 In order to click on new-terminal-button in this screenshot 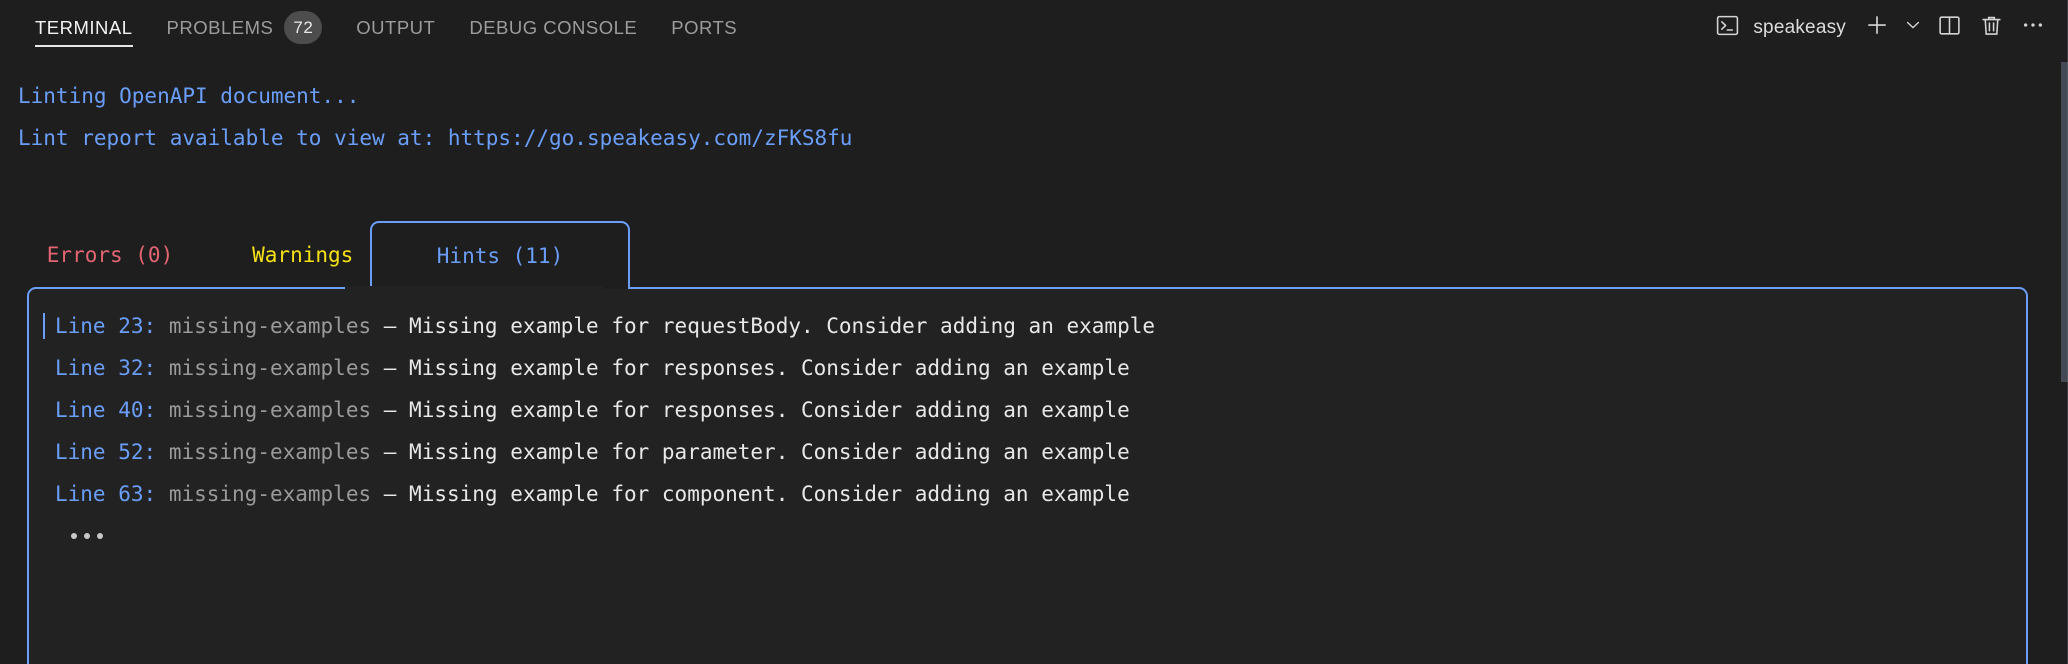, I will do `click(1877, 28)`.